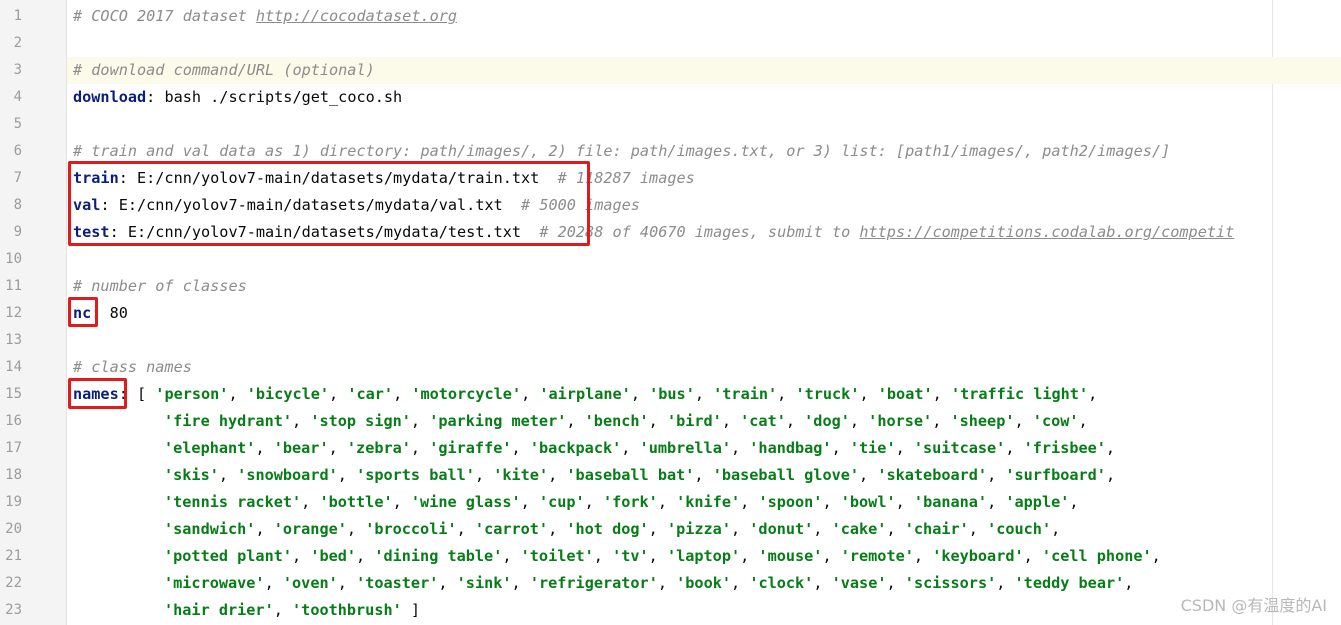  What do you see at coordinates (13, 313) in the screenshot?
I see `line-number: 12` at bounding box center [13, 313].